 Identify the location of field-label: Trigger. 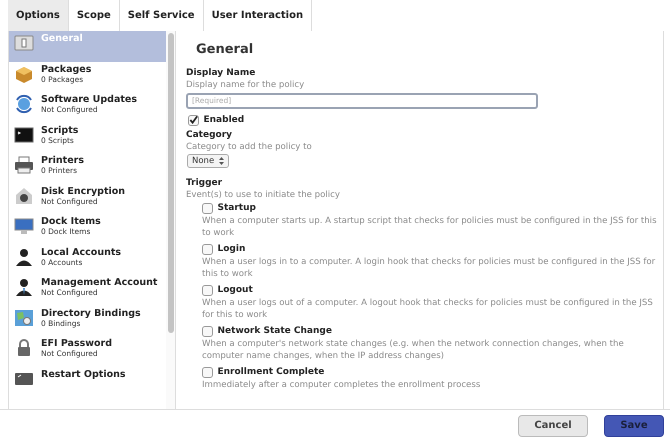
(205, 183).